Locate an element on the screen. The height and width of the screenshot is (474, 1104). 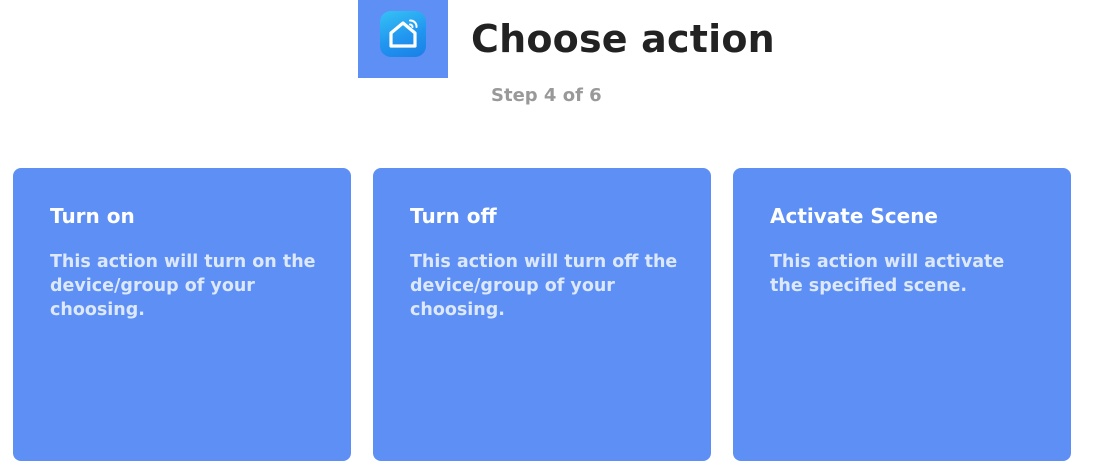
action-card-title: Turn off is located at coordinates (453, 216).